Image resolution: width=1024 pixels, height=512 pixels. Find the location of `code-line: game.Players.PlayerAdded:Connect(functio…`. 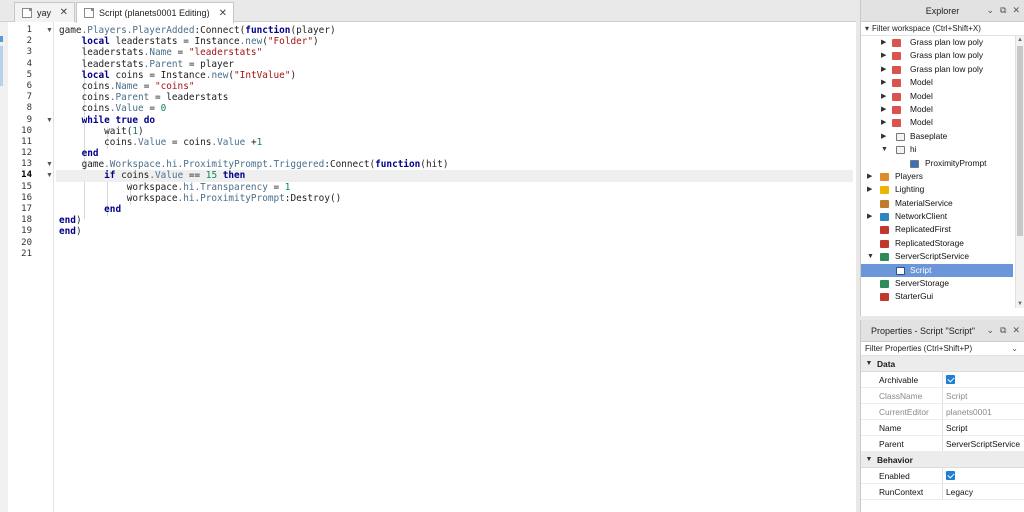

code-line: game.Players.PlayerAdded:Connect(functio… is located at coordinates (454, 30).